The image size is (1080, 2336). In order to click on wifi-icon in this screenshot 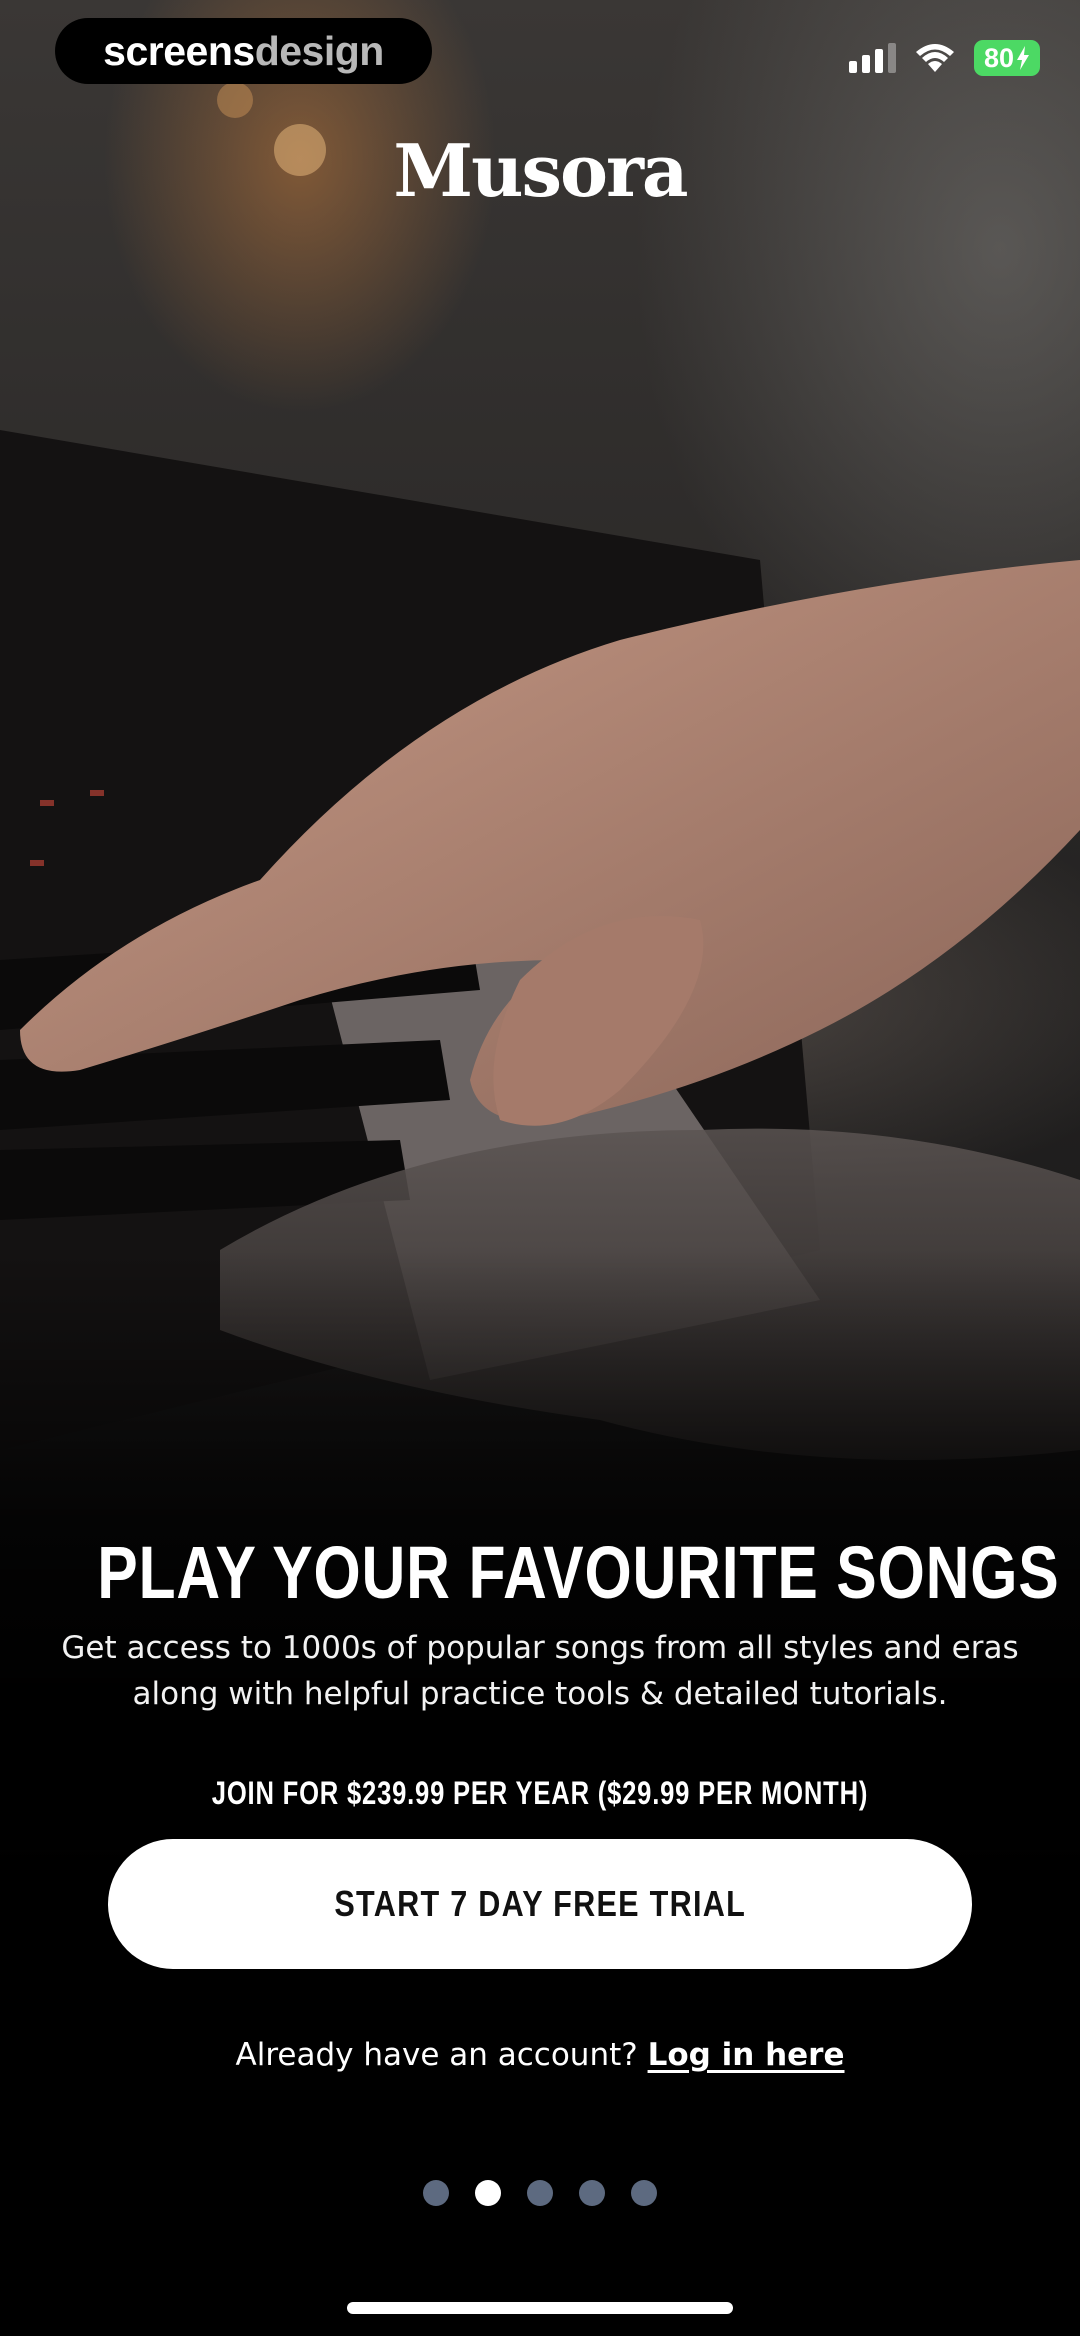, I will do `click(935, 58)`.